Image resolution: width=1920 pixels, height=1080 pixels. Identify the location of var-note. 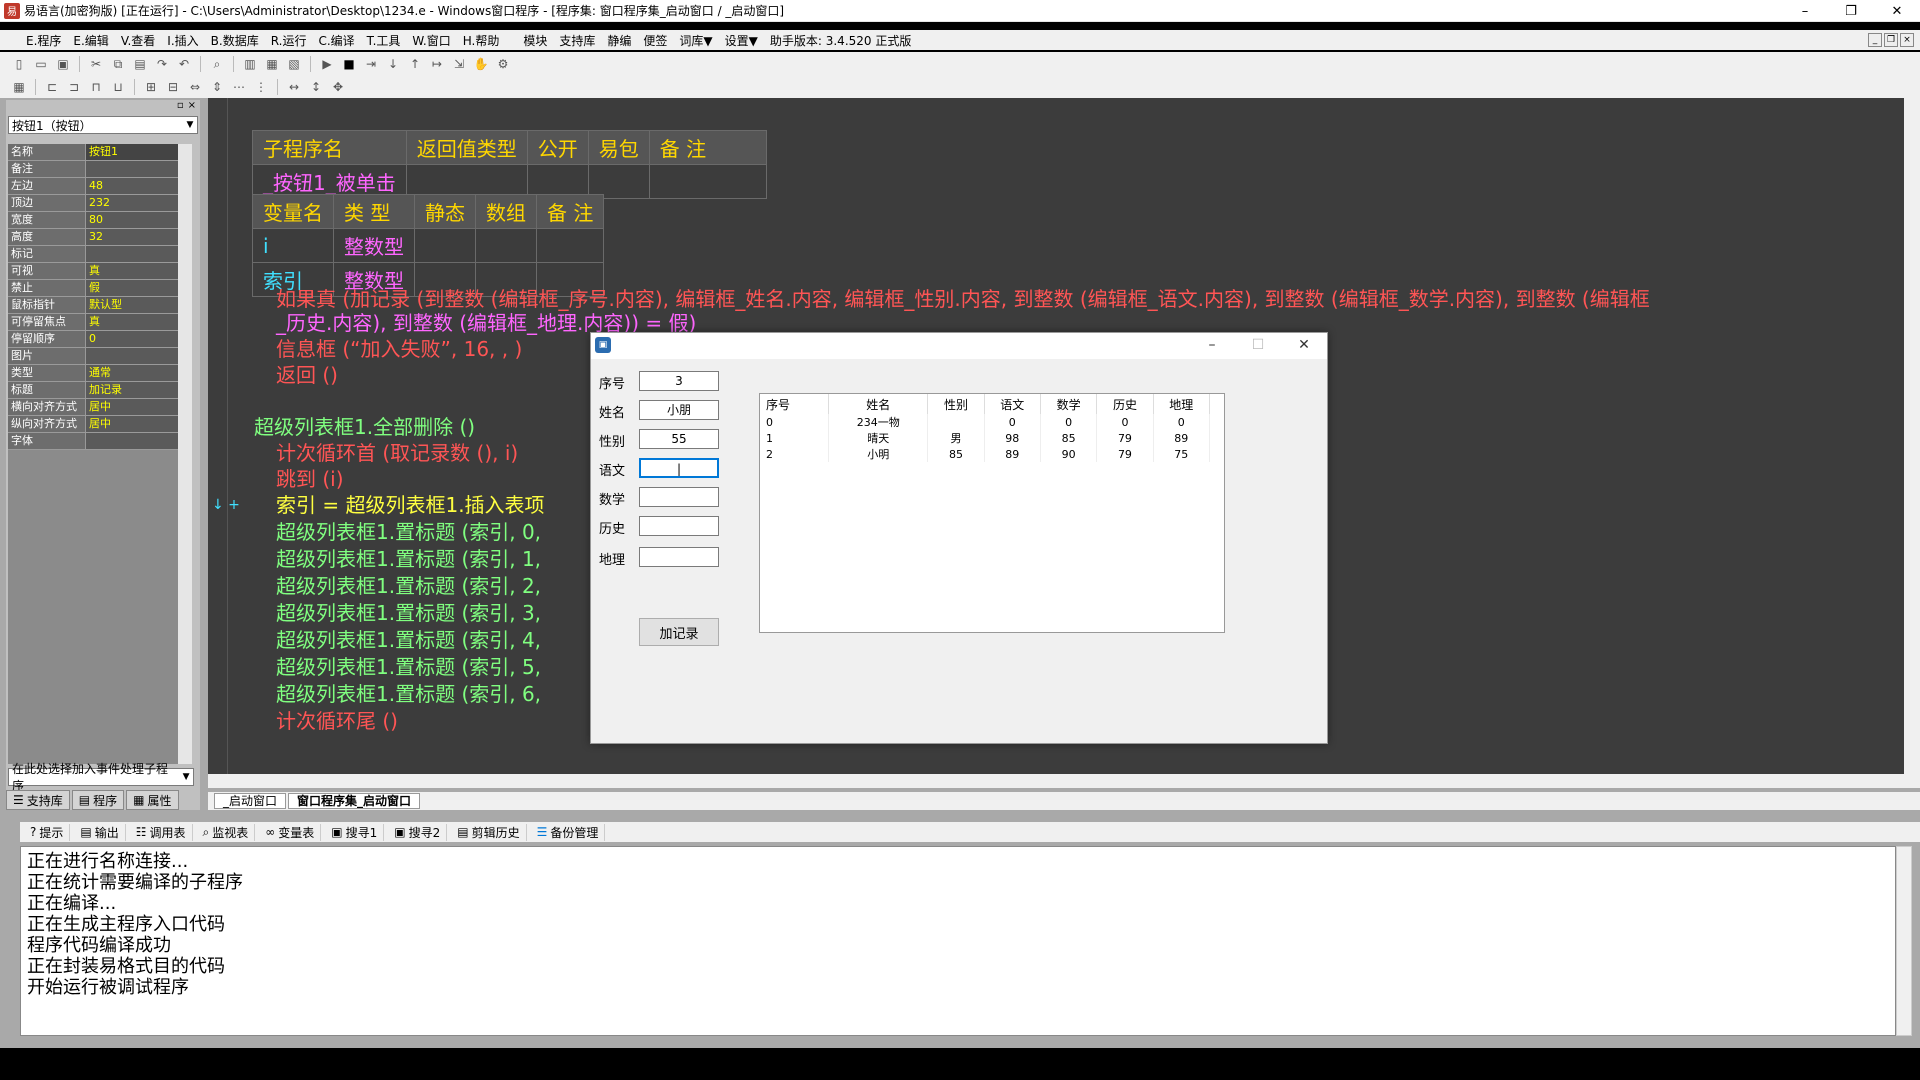
(570, 245).